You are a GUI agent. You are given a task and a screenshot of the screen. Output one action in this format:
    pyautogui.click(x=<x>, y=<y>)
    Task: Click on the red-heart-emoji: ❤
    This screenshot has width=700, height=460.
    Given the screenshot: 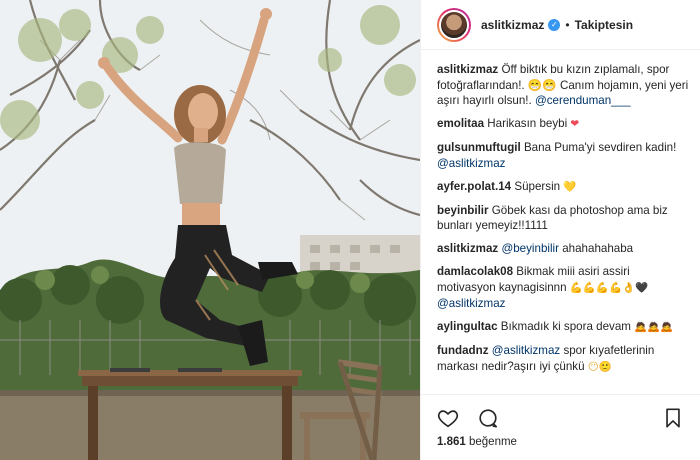 What is the action you would take?
    pyautogui.click(x=575, y=124)
    